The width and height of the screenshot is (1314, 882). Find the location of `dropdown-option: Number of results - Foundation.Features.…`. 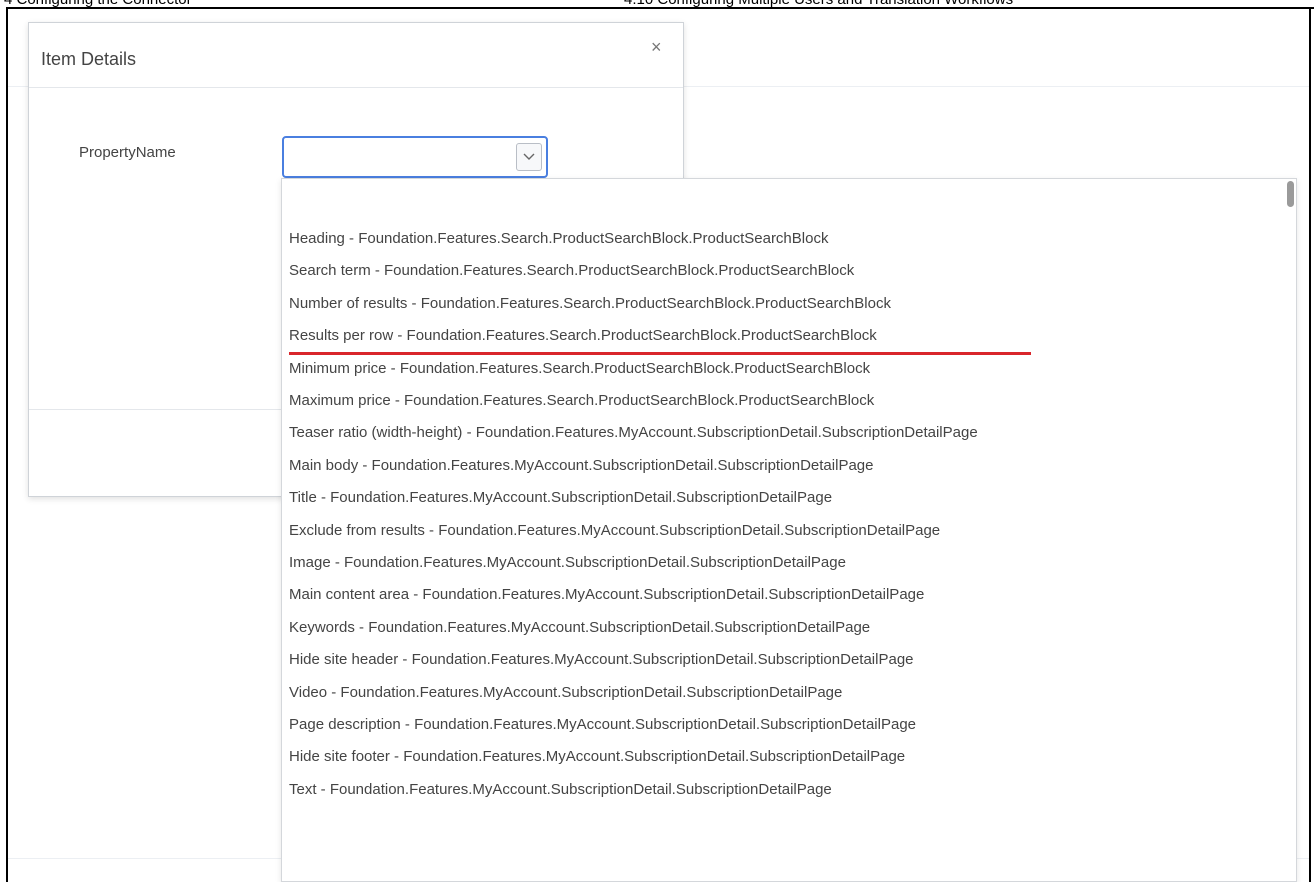

dropdown-option: Number of results - Foundation.Features.… is located at coordinates (590, 303).